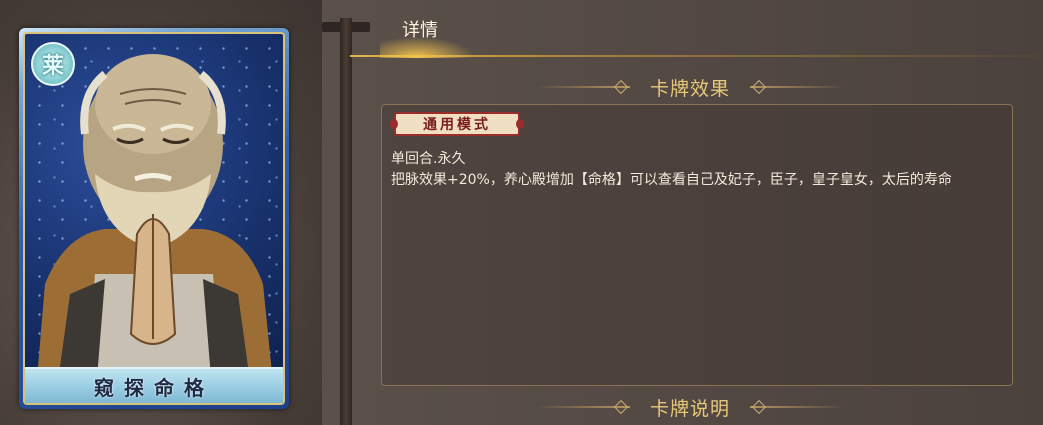 The image size is (1043, 425). I want to click on tab-detail: 详情, so click(426, 35).